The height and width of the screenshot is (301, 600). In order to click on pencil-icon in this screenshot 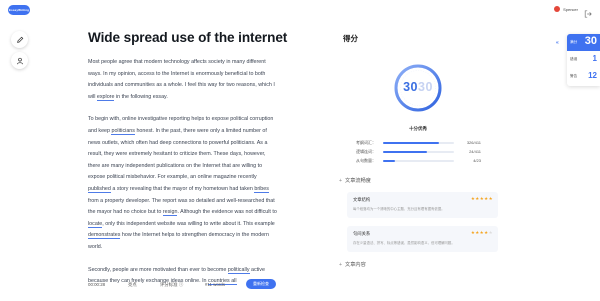, I will do `click(19, 39)`.